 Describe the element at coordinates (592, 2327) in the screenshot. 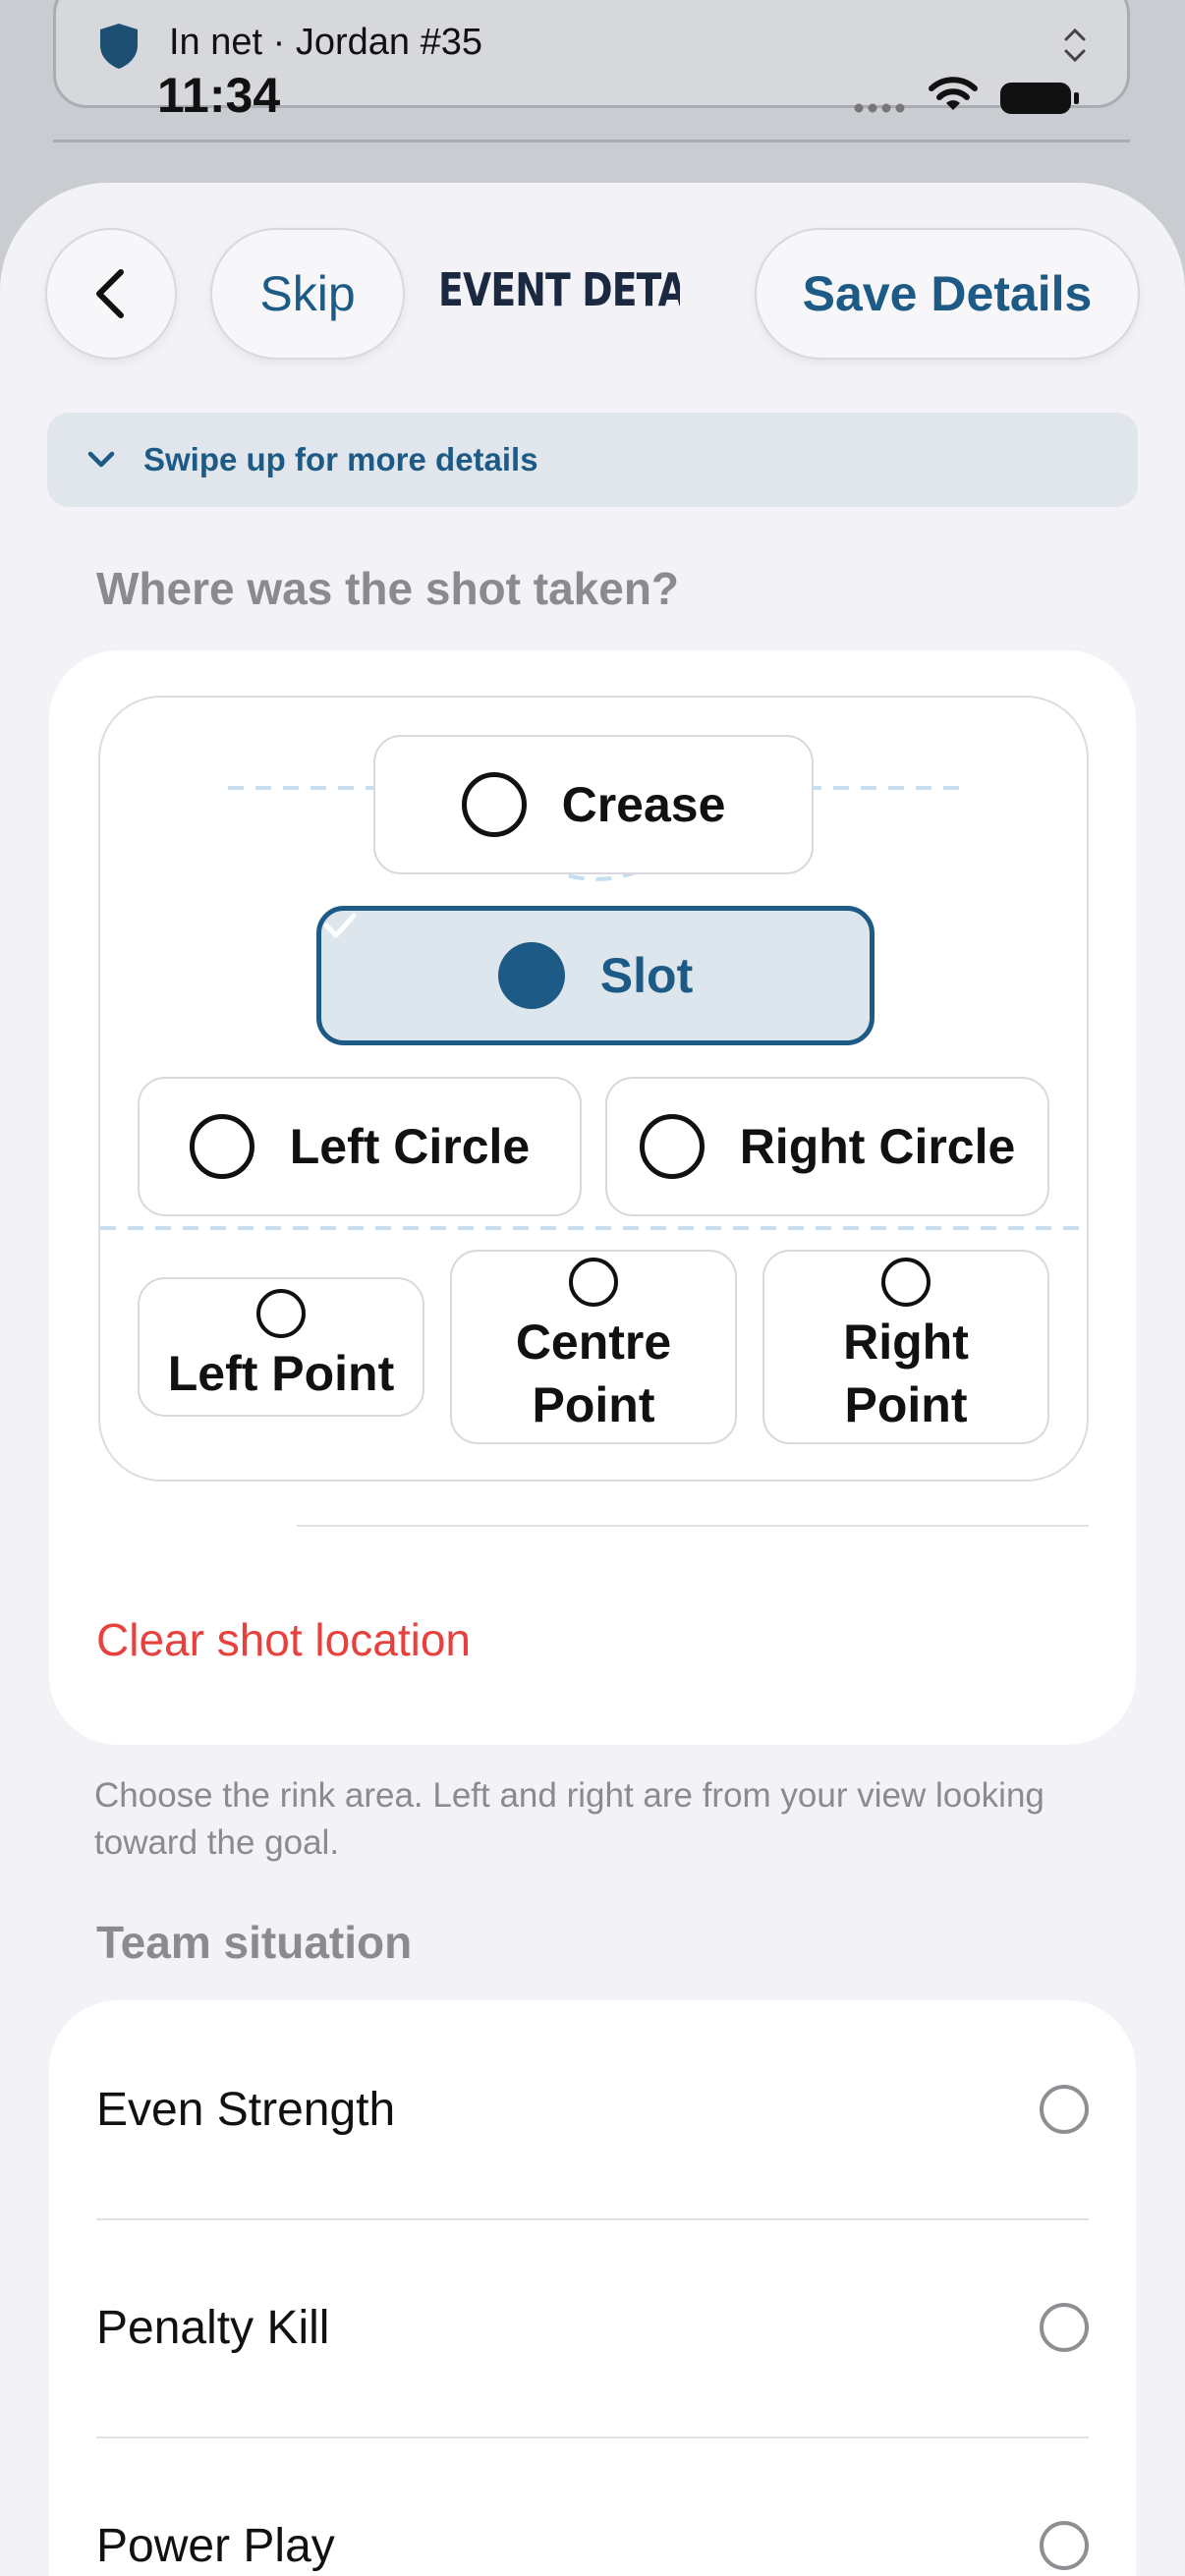

I see `option-penalty-kill: Penalty Kill` at that location.